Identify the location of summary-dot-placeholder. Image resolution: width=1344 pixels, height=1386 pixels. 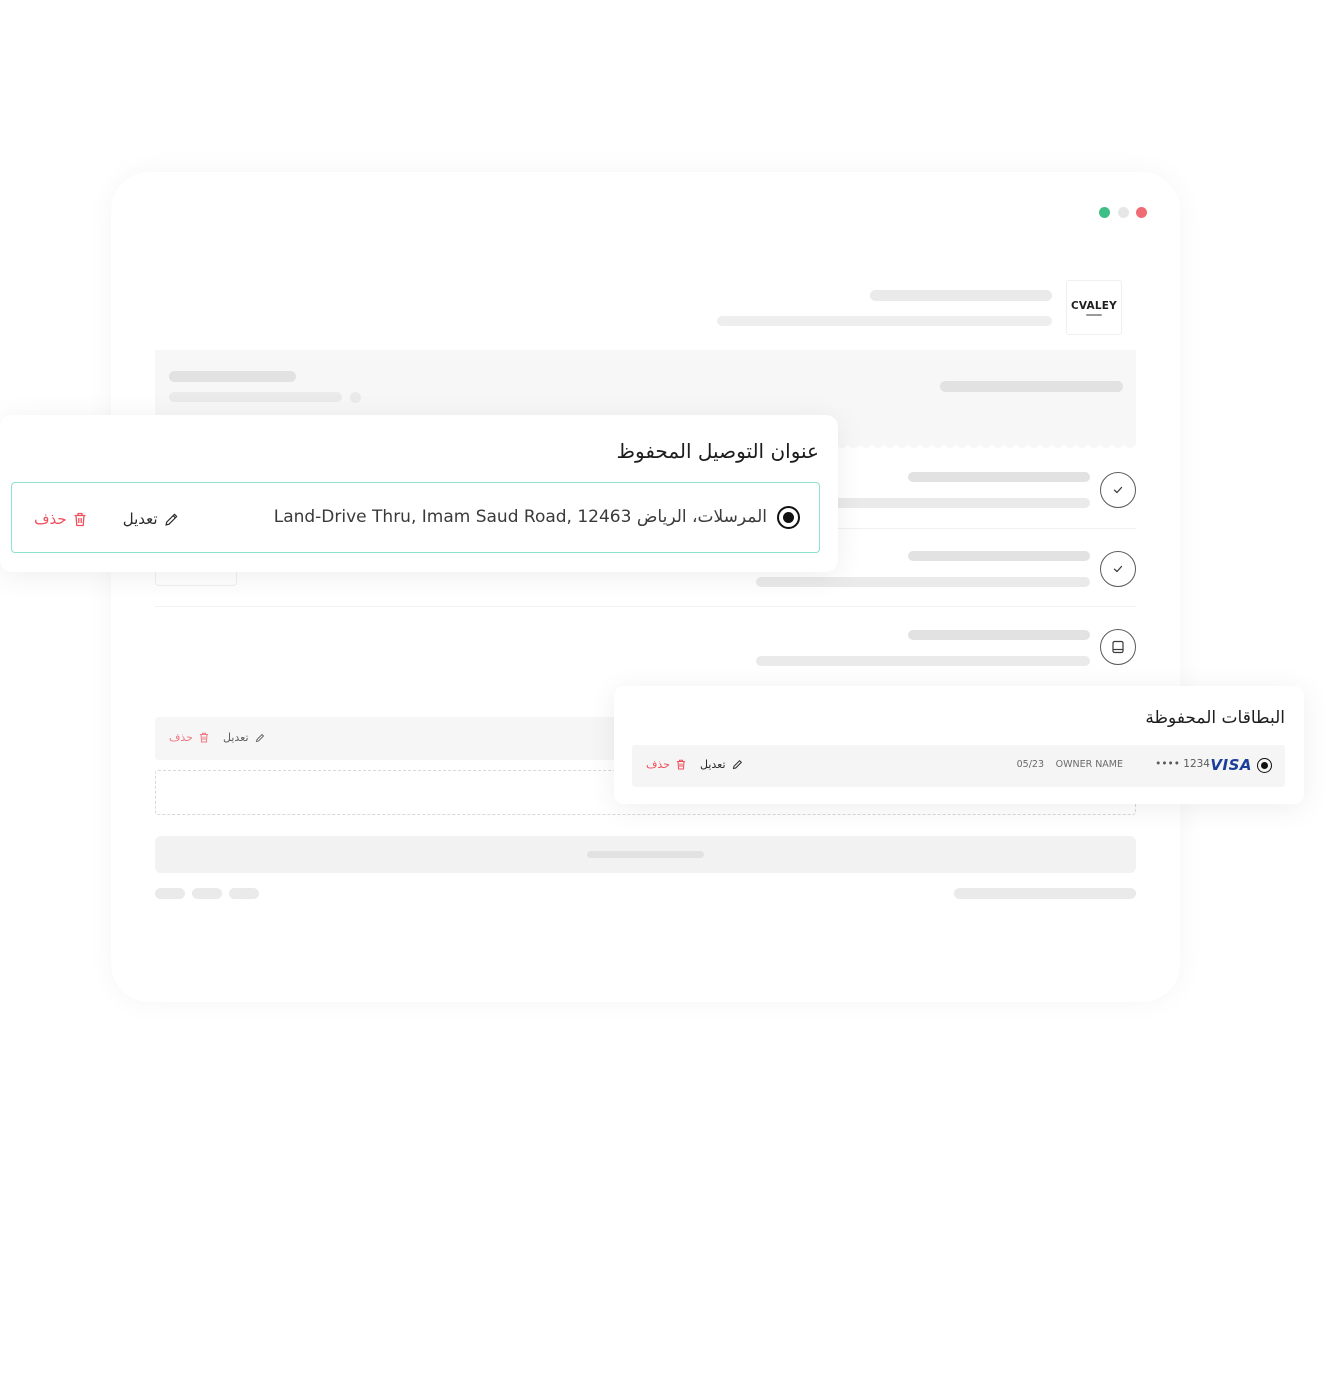
(355, 397).